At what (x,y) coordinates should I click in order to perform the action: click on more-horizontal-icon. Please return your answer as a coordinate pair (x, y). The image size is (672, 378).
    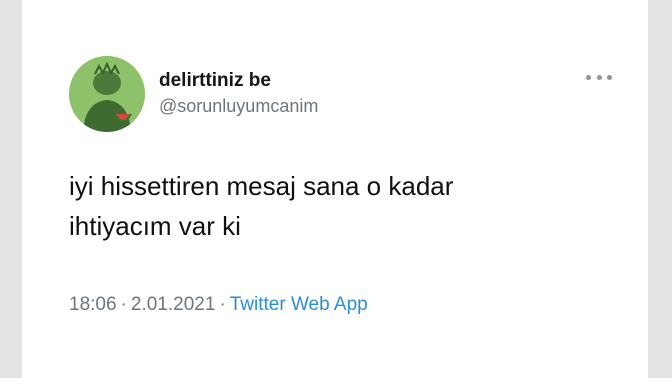
    Looking at the image, I should click on (599, 77).